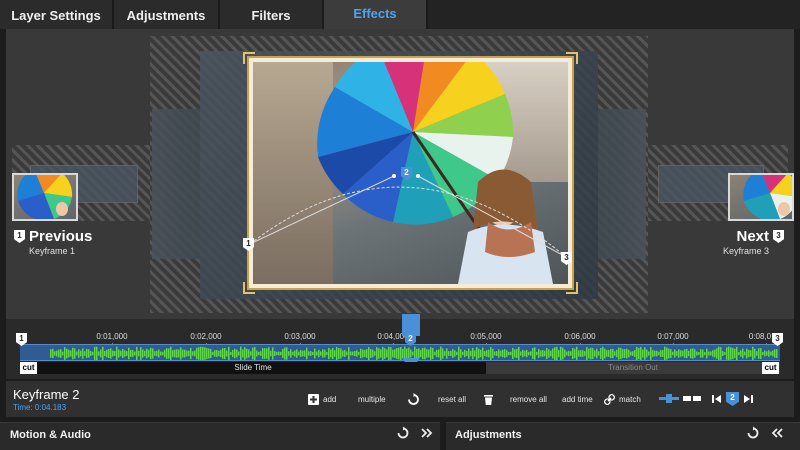 The height and width of the screenshot is (450, 800). I want to click on tab-layer-settings: Layer Settings, so click(57, 14).